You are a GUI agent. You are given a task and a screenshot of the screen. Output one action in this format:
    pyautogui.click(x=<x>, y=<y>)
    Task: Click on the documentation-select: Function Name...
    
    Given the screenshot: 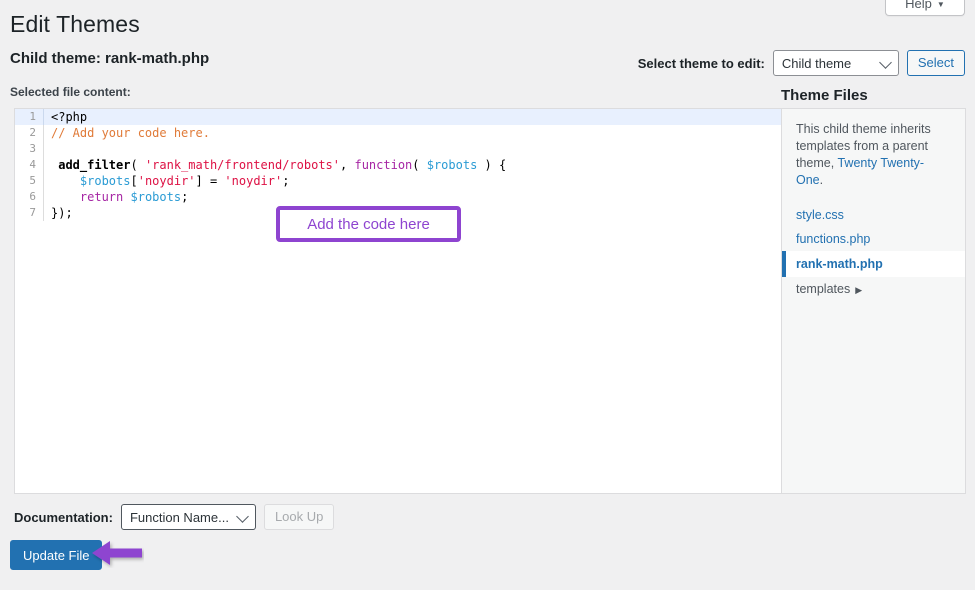 What is the action you would take?
    pyautogui.click(x=188, y=517)
    